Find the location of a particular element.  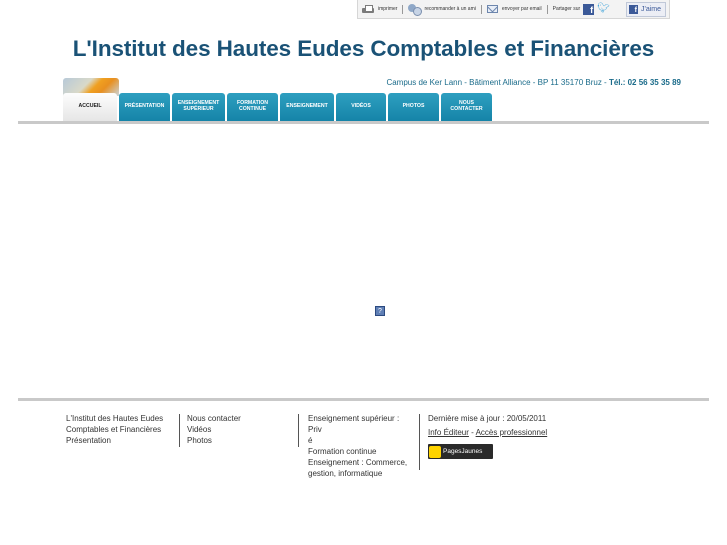

footer-link: Enseignement supérieur : Priv is located at coordinates (361, 424).